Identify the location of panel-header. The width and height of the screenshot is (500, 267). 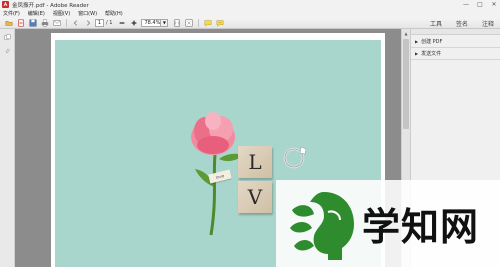
(455, 32).